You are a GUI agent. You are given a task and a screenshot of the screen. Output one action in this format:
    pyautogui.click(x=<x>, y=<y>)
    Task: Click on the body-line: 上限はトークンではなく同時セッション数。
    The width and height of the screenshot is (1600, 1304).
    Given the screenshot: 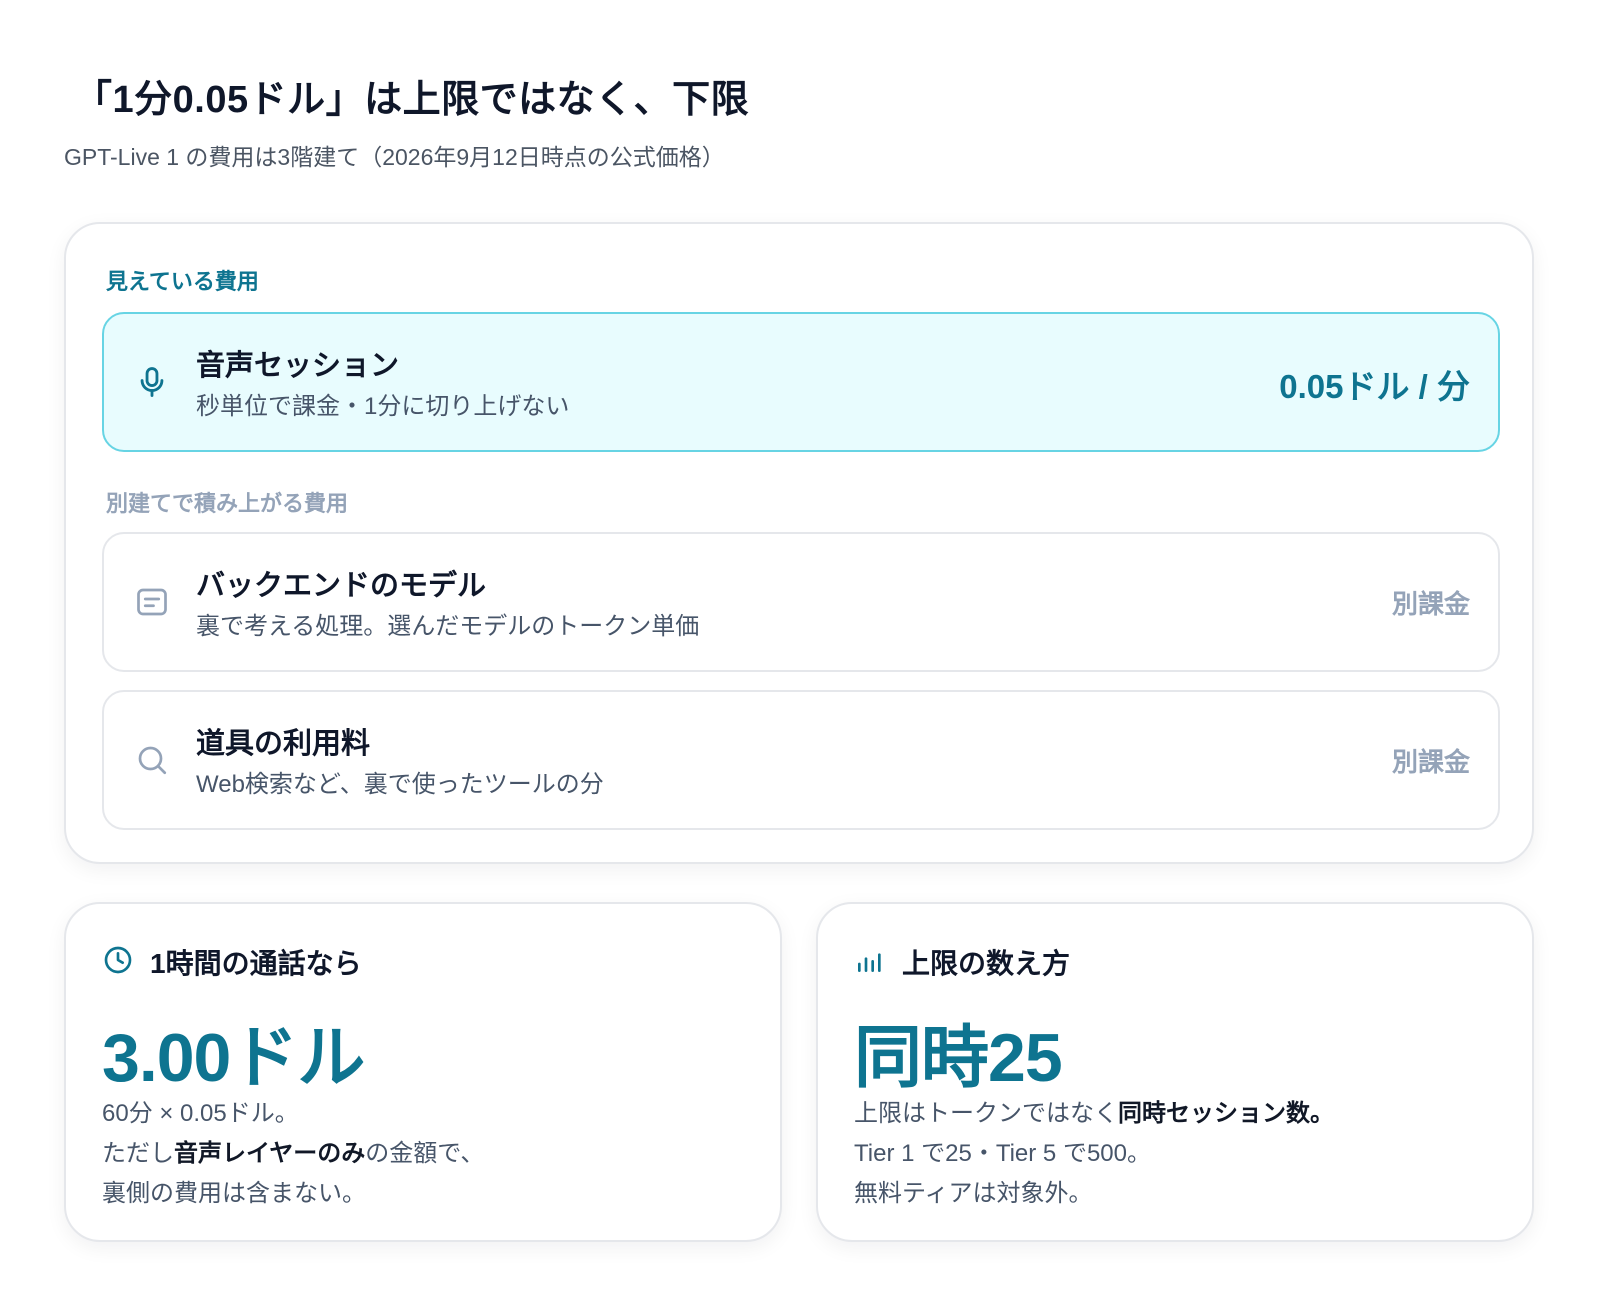 What is the action you would take?
    pyautogui.click(x=1094, y=1113)
    